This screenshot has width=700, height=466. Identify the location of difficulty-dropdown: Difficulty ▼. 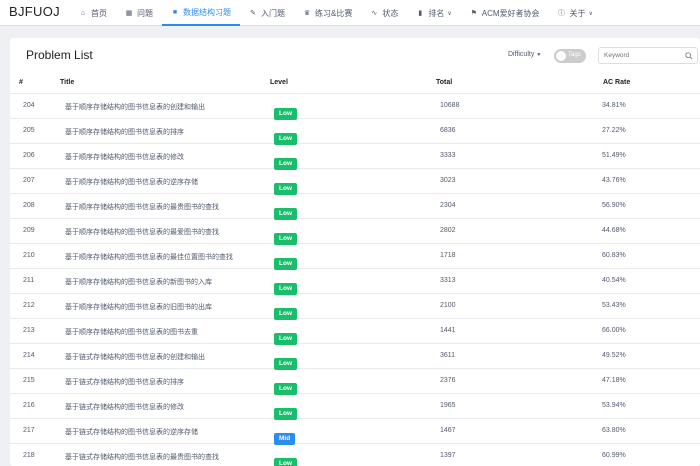
(524, 54).